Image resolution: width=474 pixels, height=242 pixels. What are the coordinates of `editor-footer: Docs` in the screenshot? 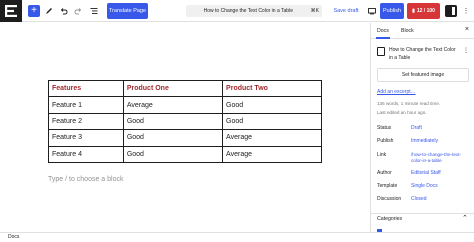 It's located at (237, 237).